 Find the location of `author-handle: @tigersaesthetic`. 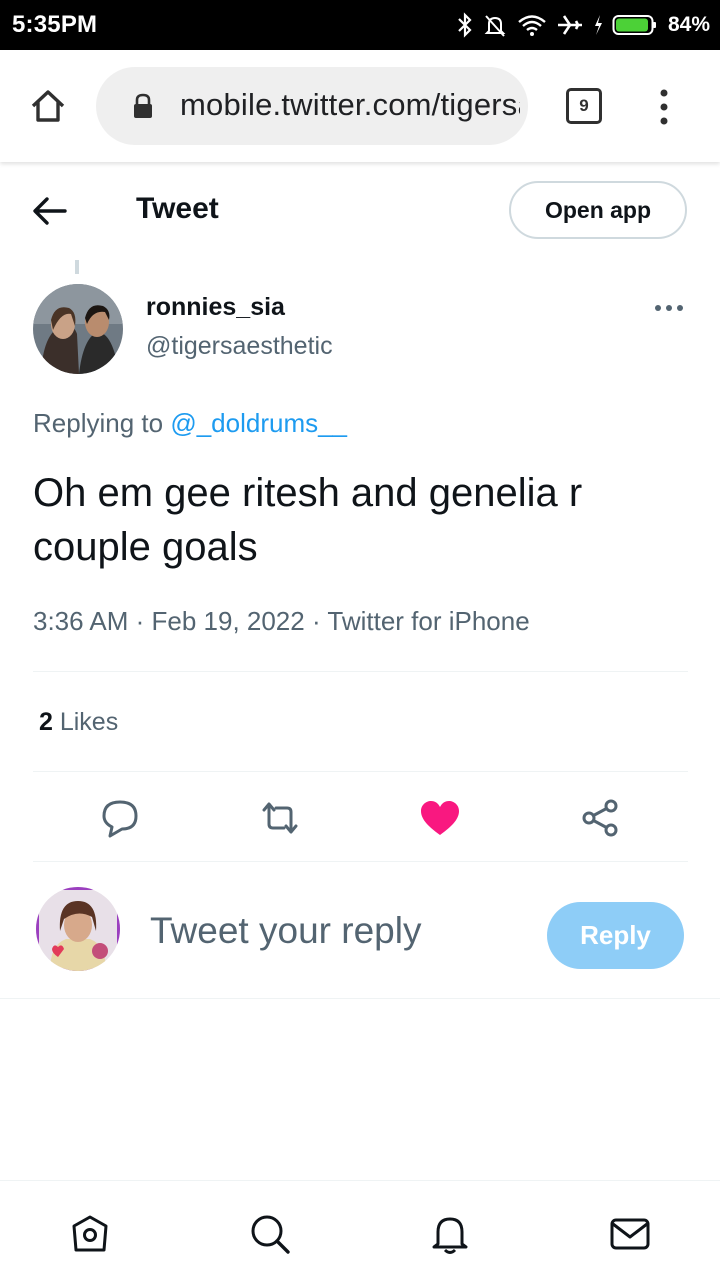

author-handle: @tigersaesthetic is located at coordinates (239, 346).